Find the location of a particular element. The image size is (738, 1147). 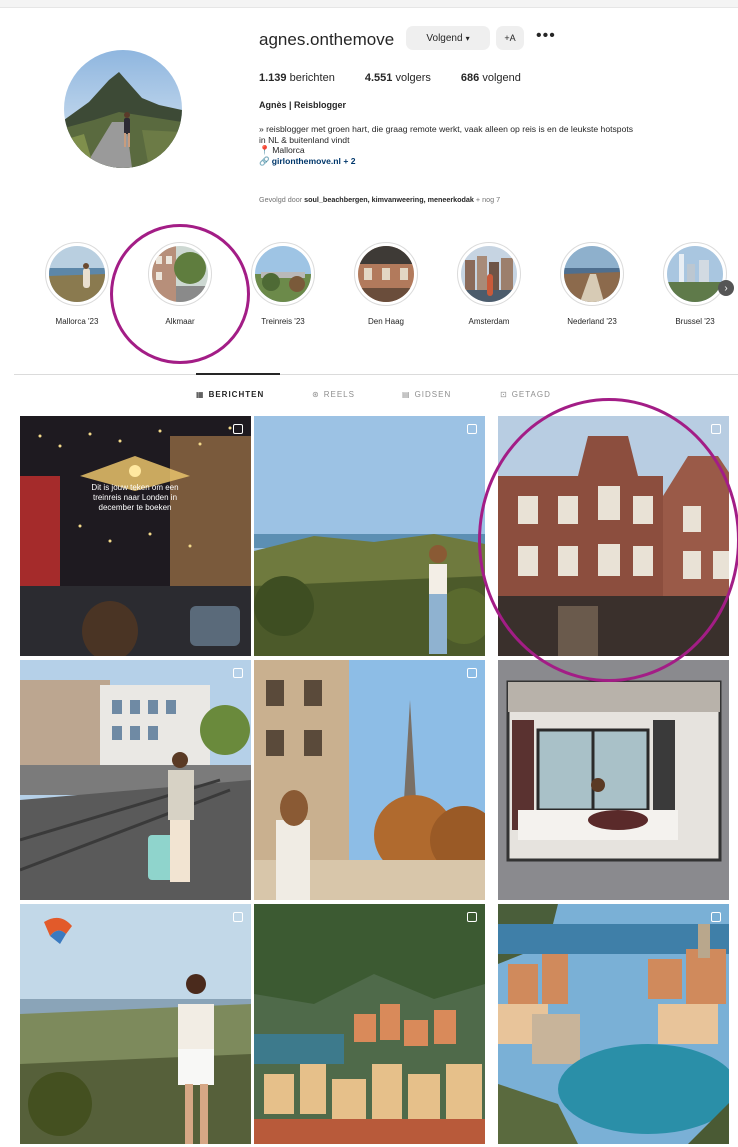

following-button: Volgend ▾ is located at coordinates (448, 38).